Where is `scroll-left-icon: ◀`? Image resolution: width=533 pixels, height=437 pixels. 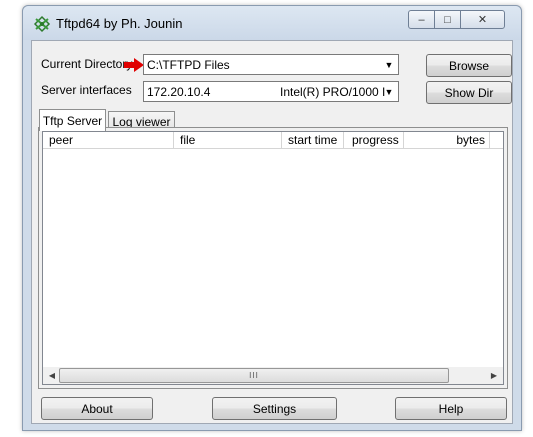
scroll-left-icon: ◀ is located at coordinates (52, 375).